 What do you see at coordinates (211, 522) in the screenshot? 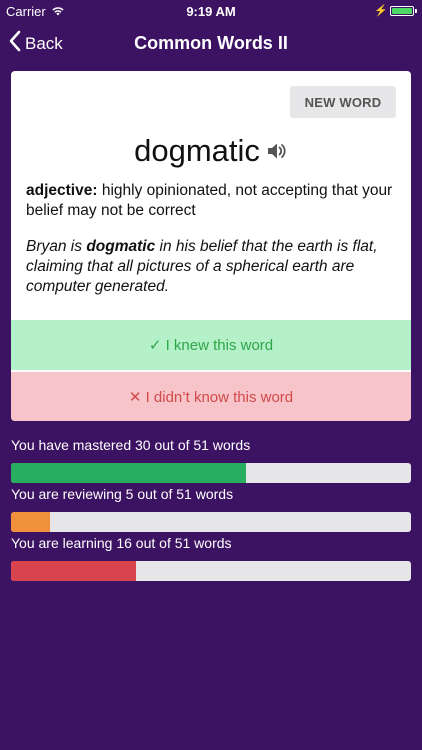
I see `reviewing-bar-track` at bounding box center [211, 522].